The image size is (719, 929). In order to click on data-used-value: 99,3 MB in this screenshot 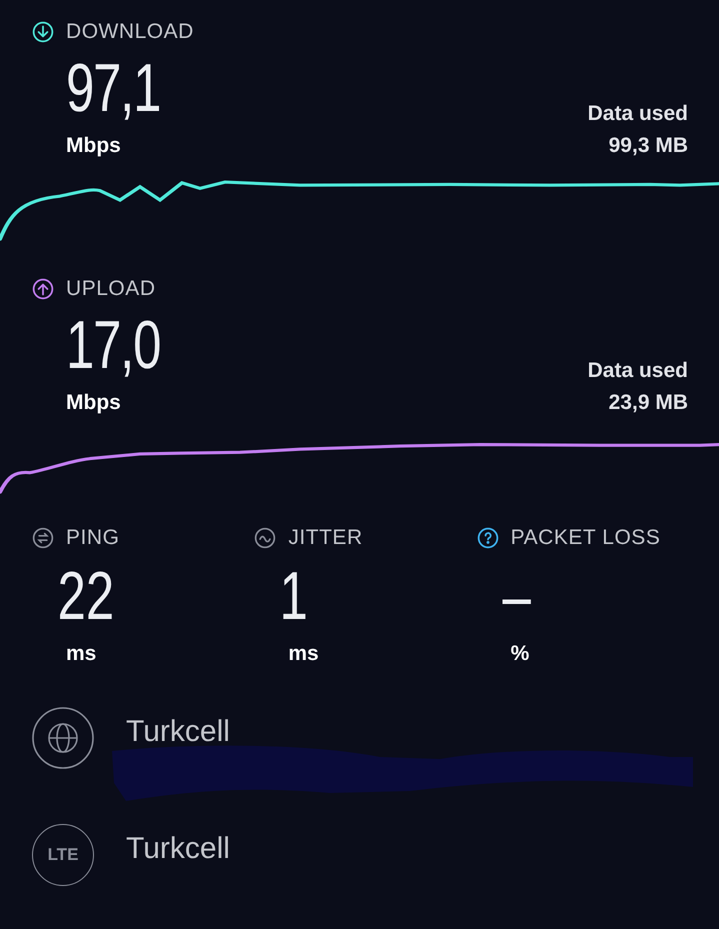, I will do `click(648, 145)`.